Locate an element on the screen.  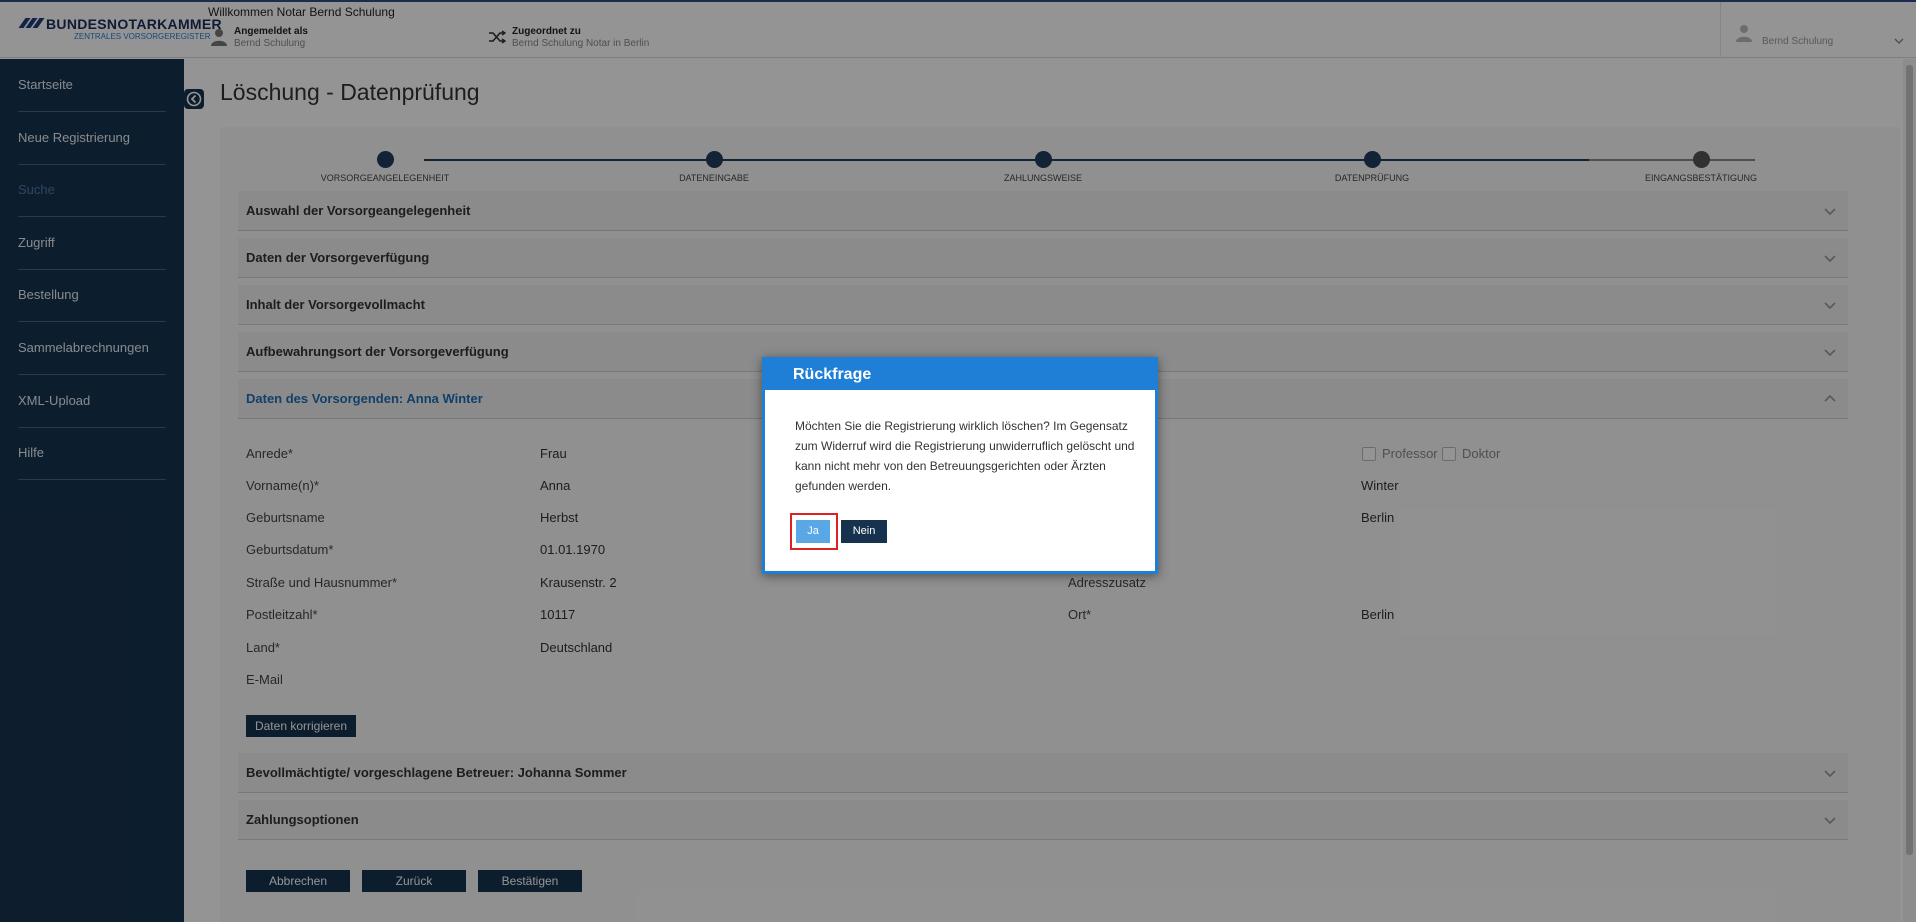
no-button: Nein is located at coordinates (864, 531).